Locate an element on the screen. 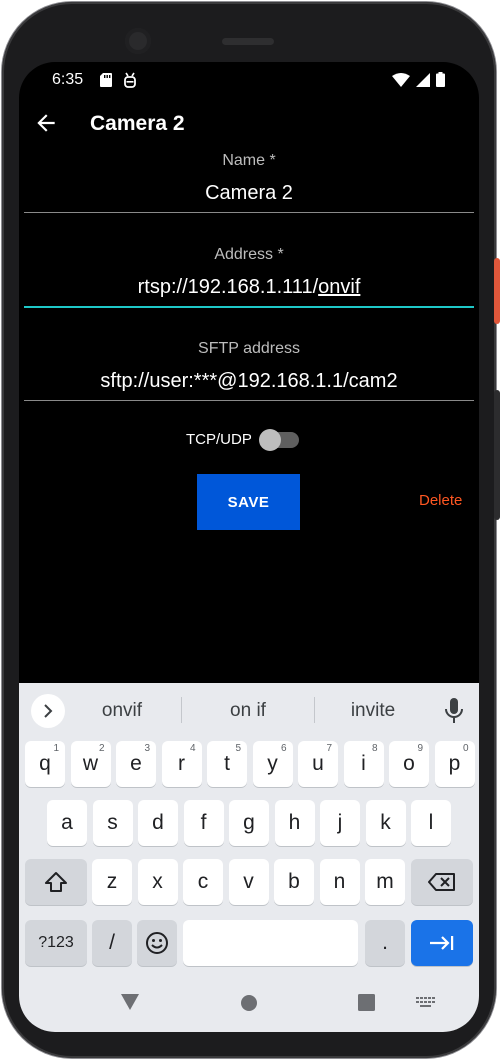 This screenshot has height=1061, width=500. name-underline is located at coordinates (249, 212).